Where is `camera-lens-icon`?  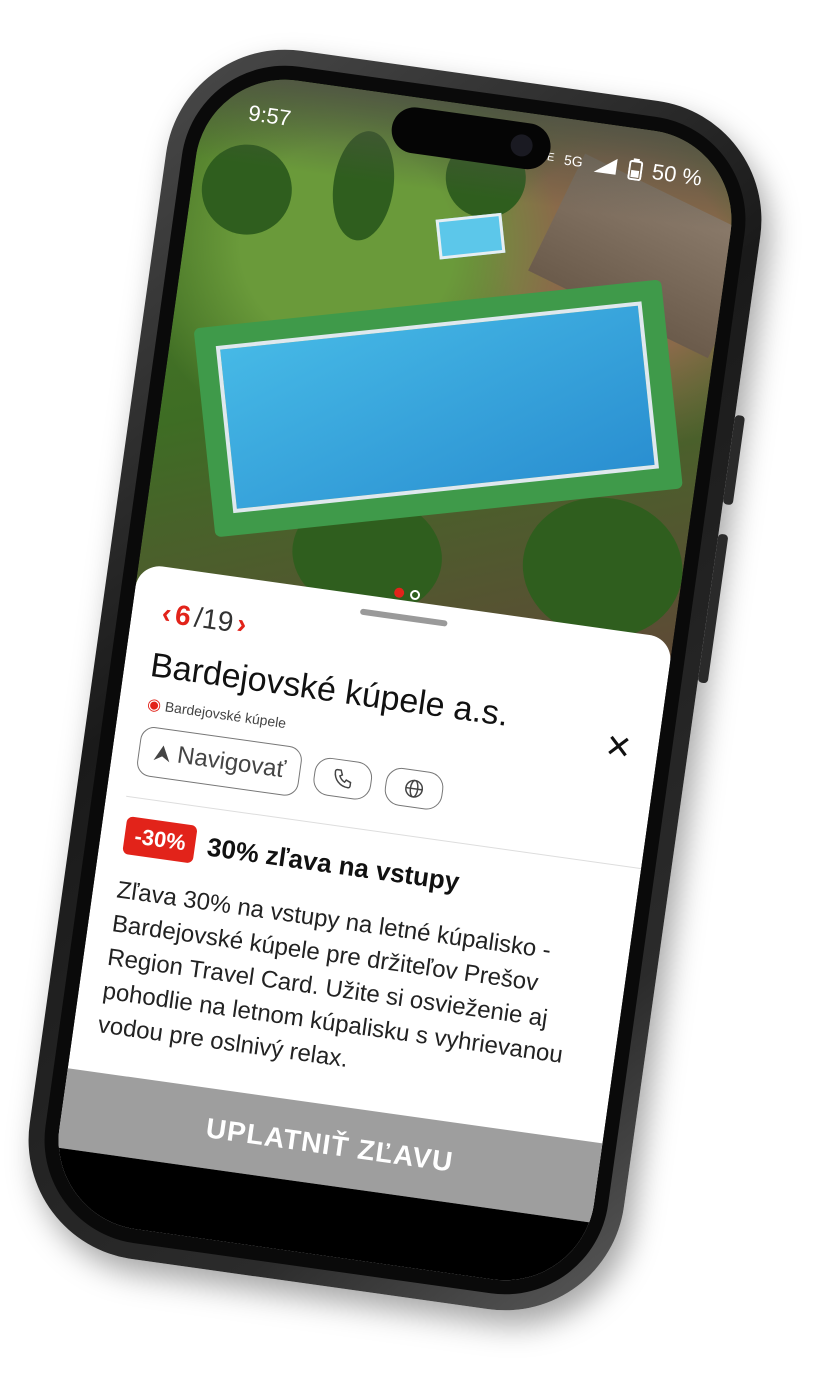 camera-lens-icon is located at coordinates (522, 145).